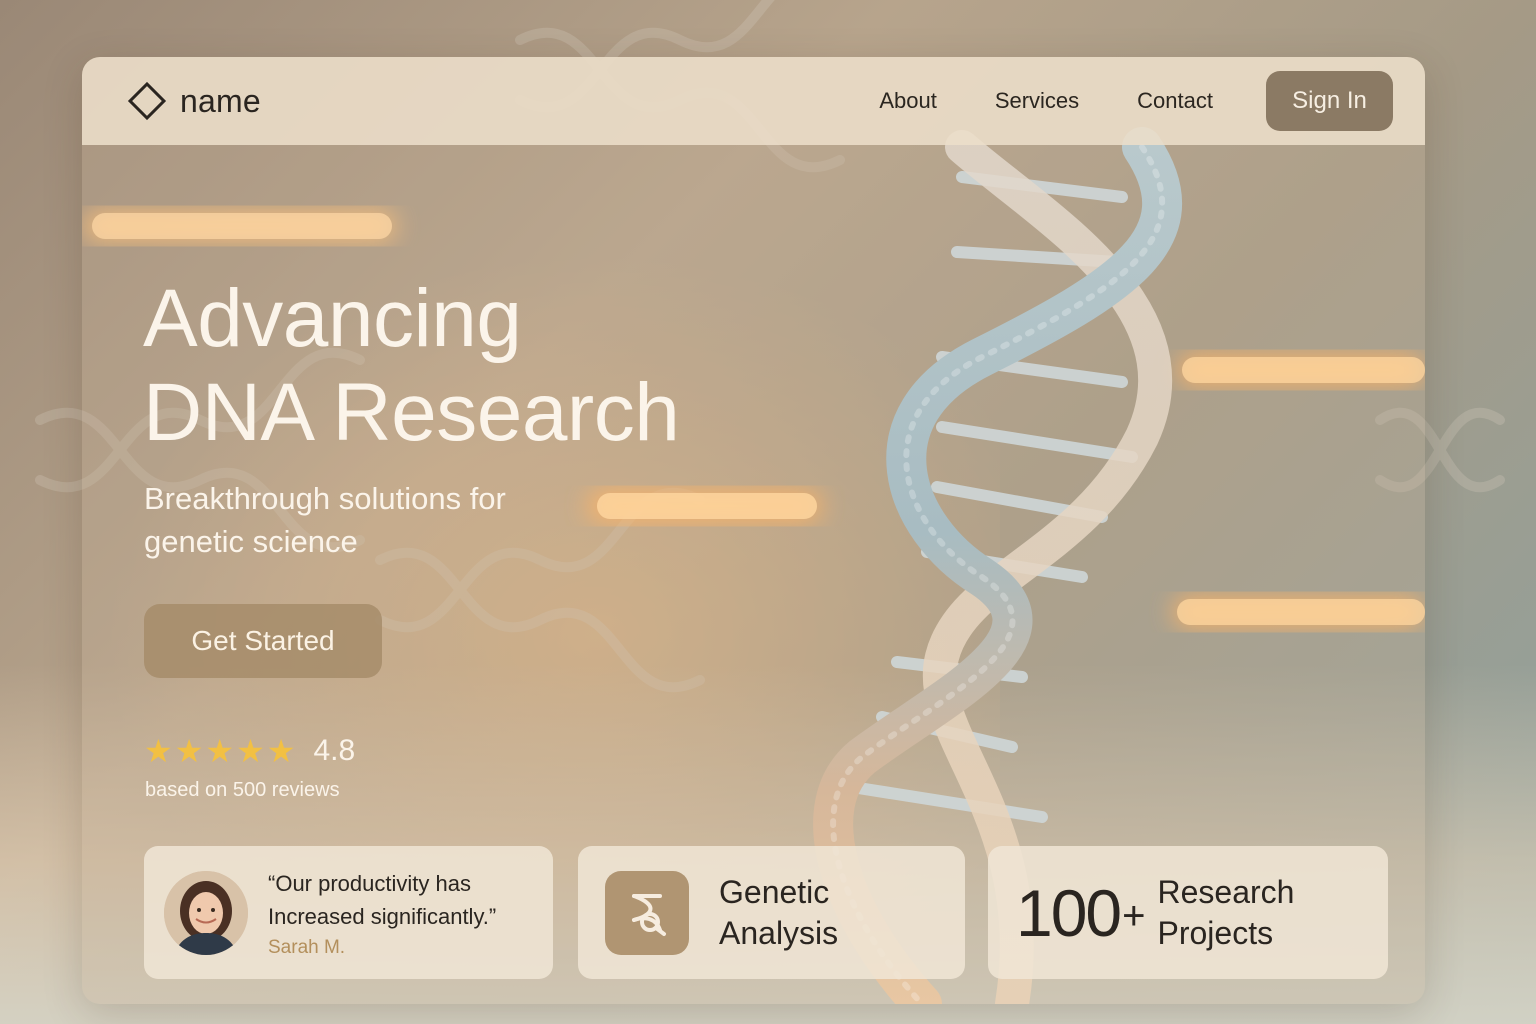 The height and width of the screenshot is (1024, 1536). I want to click on research-projects-card: 100 + Research Projects, so click(1188, 912).